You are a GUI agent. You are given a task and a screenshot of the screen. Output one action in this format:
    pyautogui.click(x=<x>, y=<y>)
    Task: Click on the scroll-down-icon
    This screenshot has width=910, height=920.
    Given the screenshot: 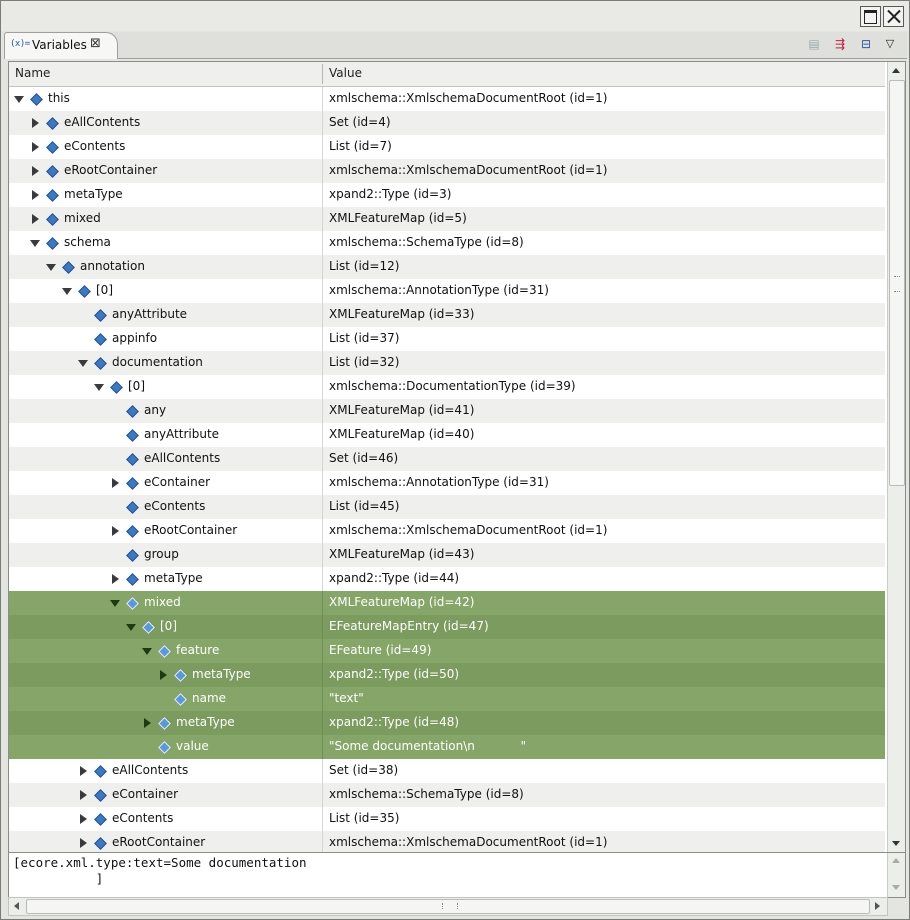 What is the action you would take?
    pyautogui.click(x=896, y=843)
    